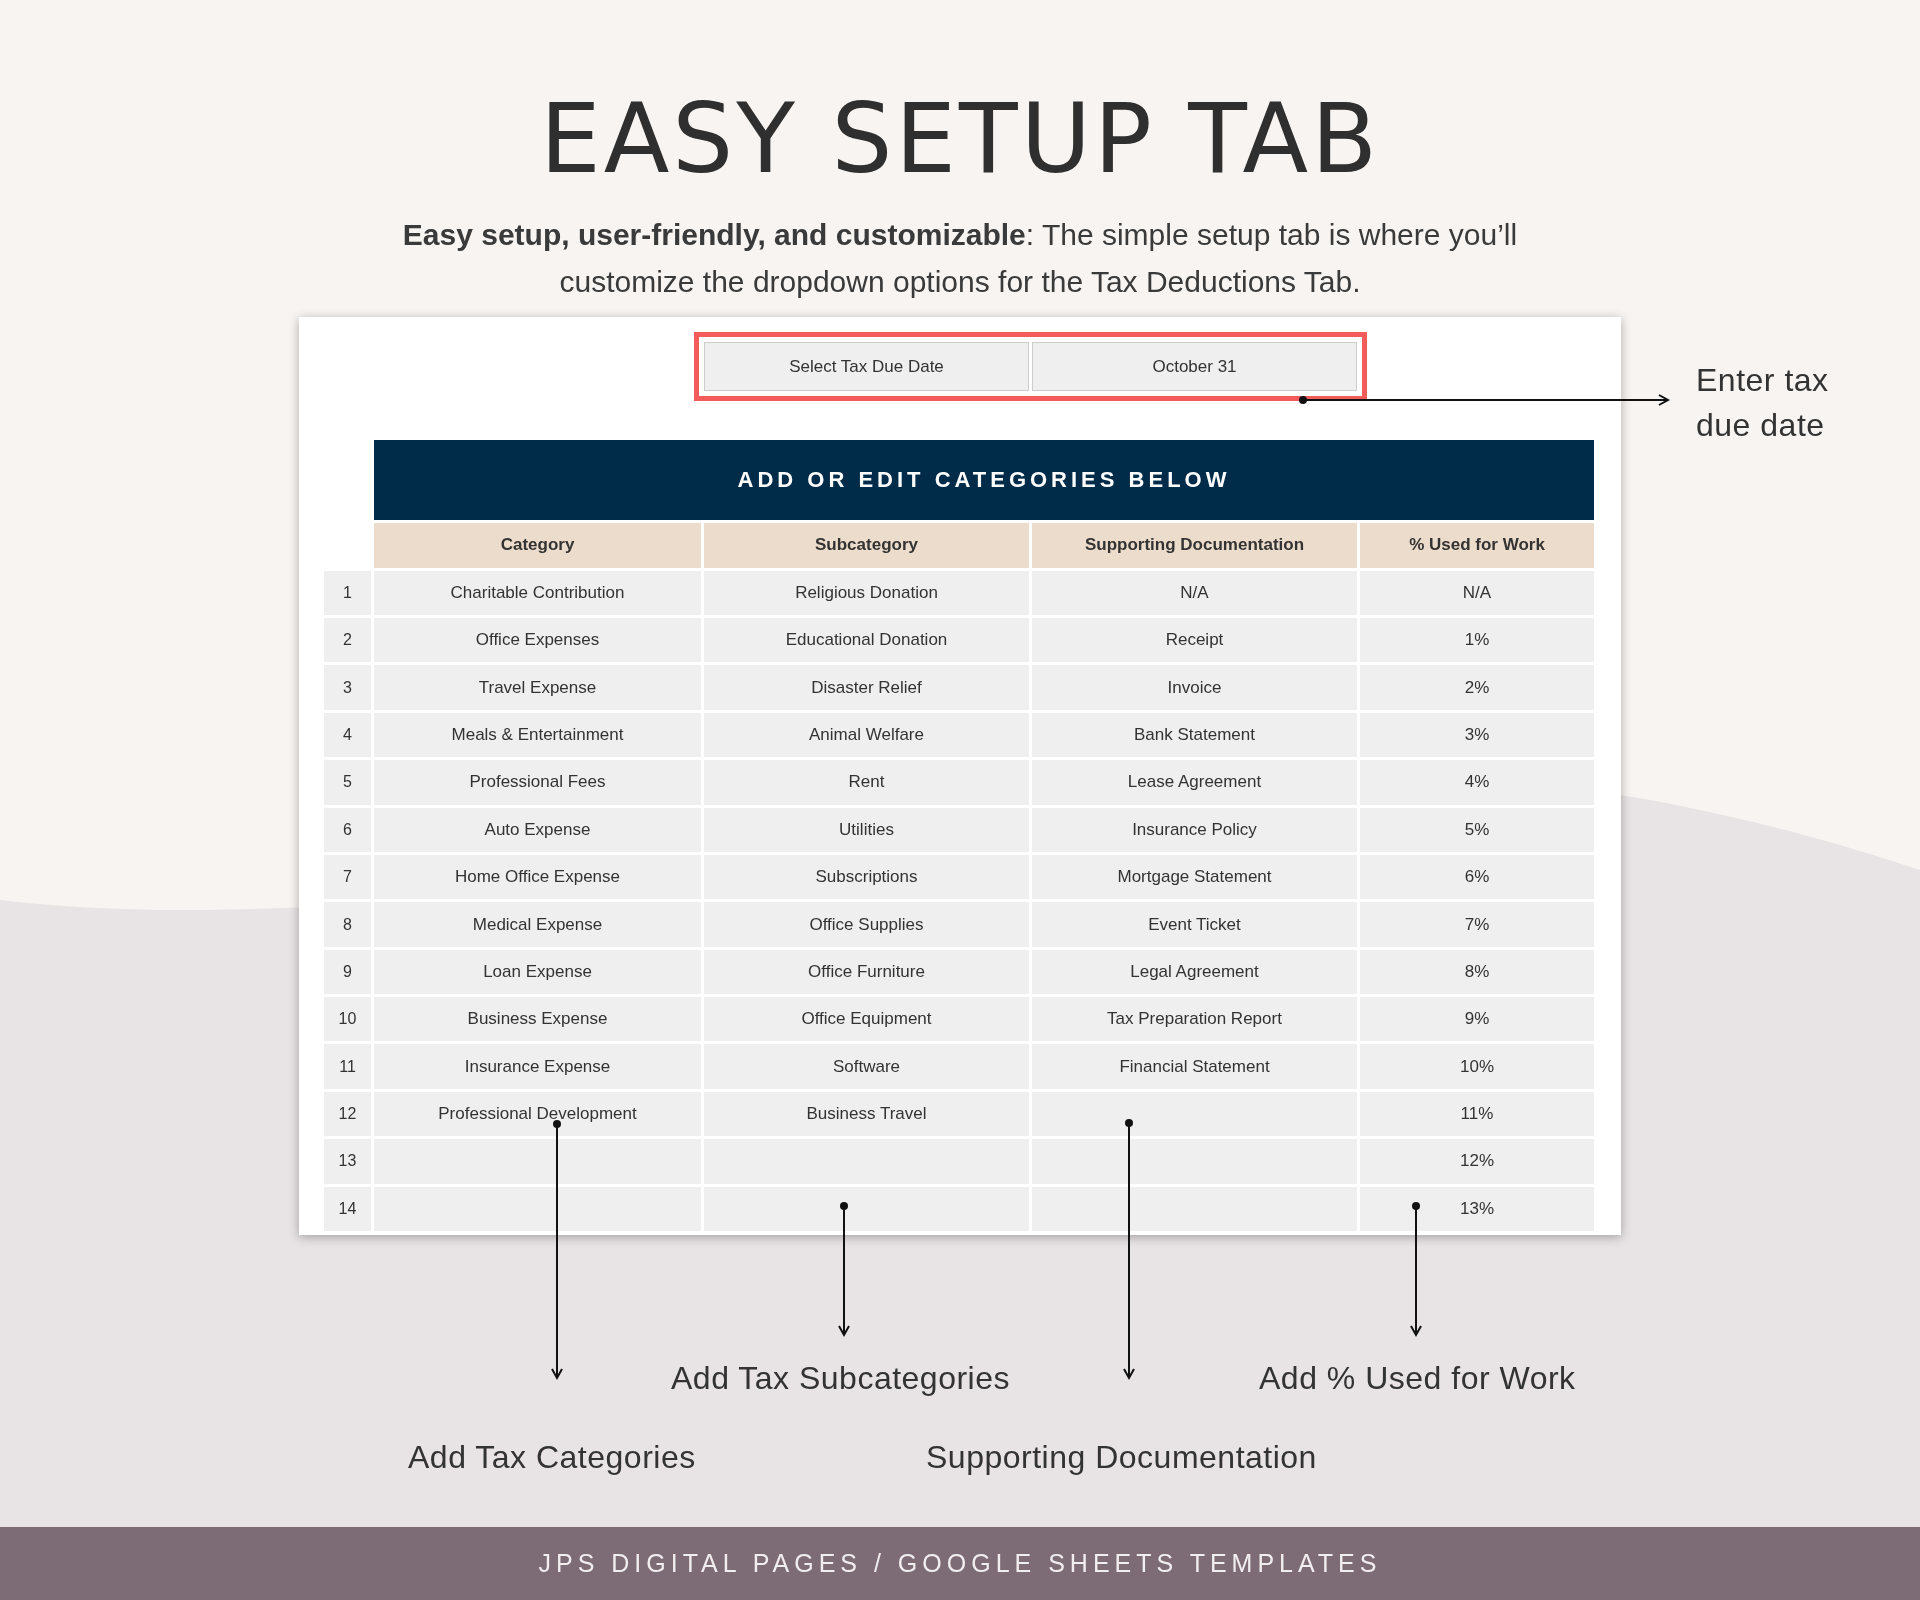 The width and height of the screenshot is (1920, 1600). I want to click on table-cell: Event Ticket, so click(1194, 924).